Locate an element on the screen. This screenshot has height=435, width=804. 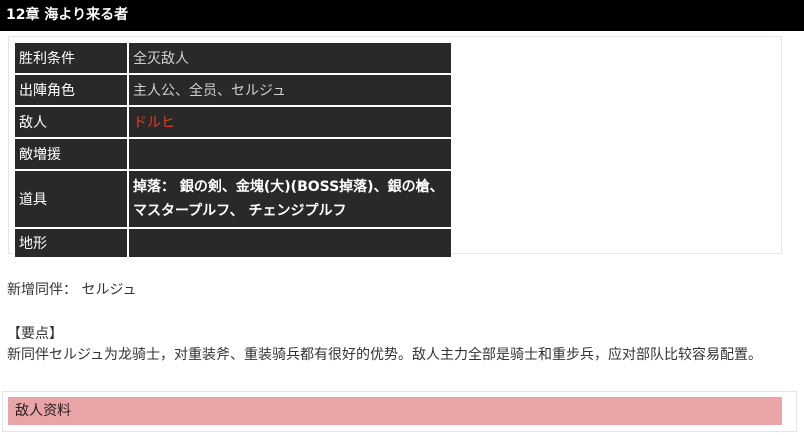
reinforcement-label: 敵増援 is located at coordinates (71, 154).